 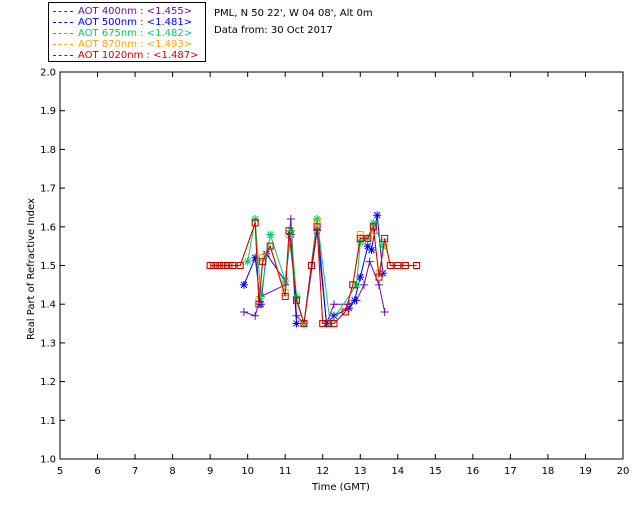 I want to click on y-tick-label: 1.8, so click(x=48, y=150).